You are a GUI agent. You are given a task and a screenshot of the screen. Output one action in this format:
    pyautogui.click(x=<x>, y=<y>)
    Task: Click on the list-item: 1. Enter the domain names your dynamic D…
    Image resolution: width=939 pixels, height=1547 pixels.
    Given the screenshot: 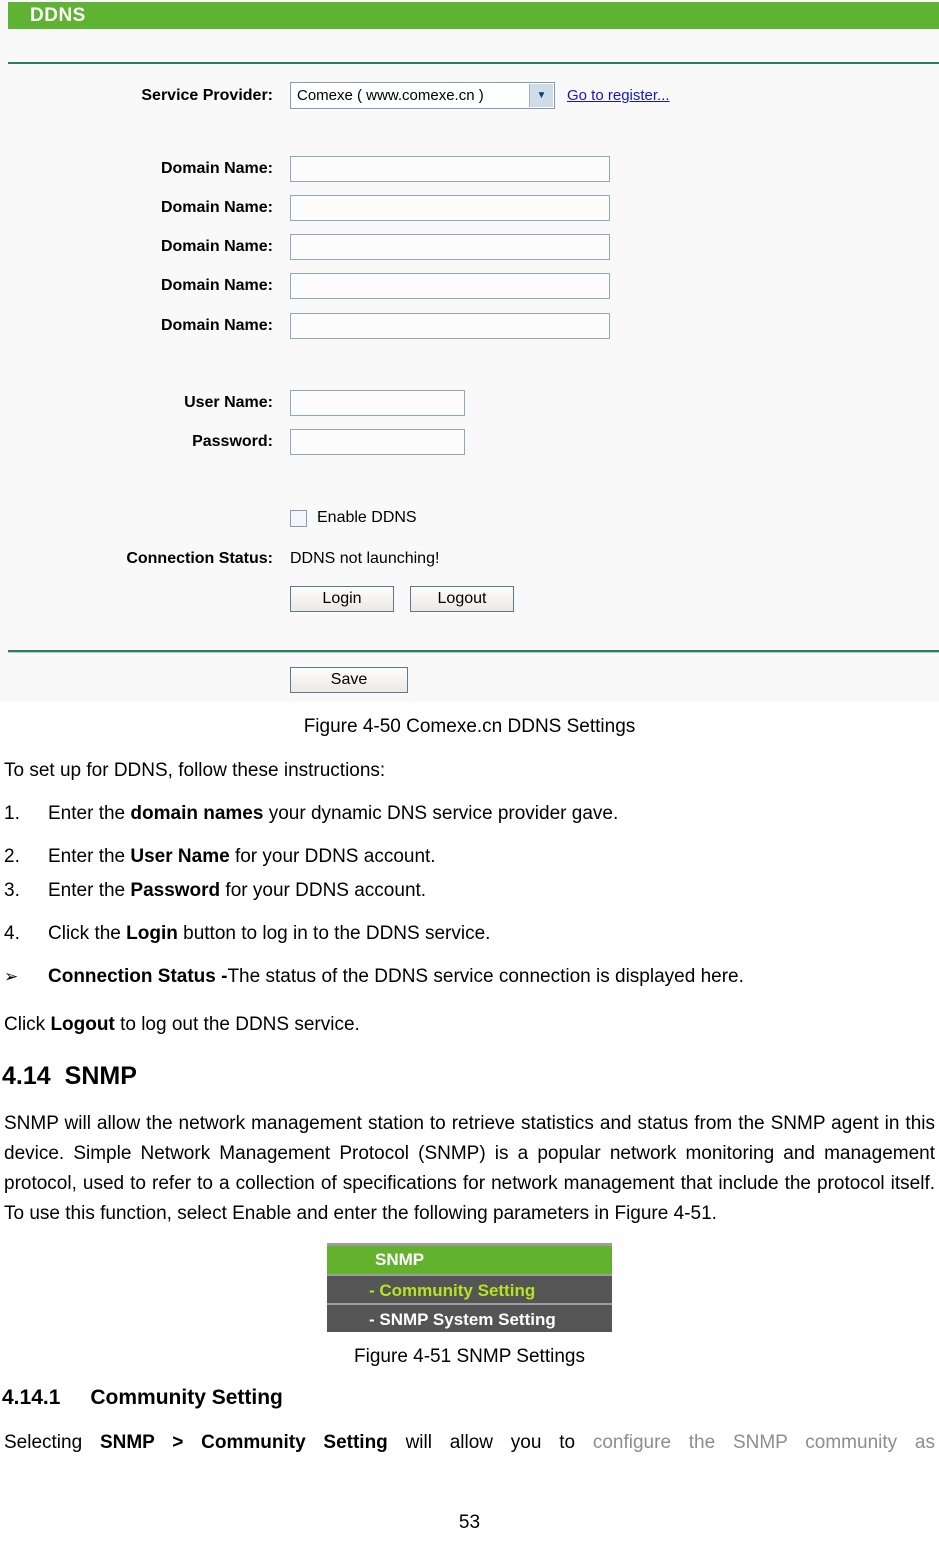 What is the action you would take?
    pyautogui.click(x=469, y=814)
    